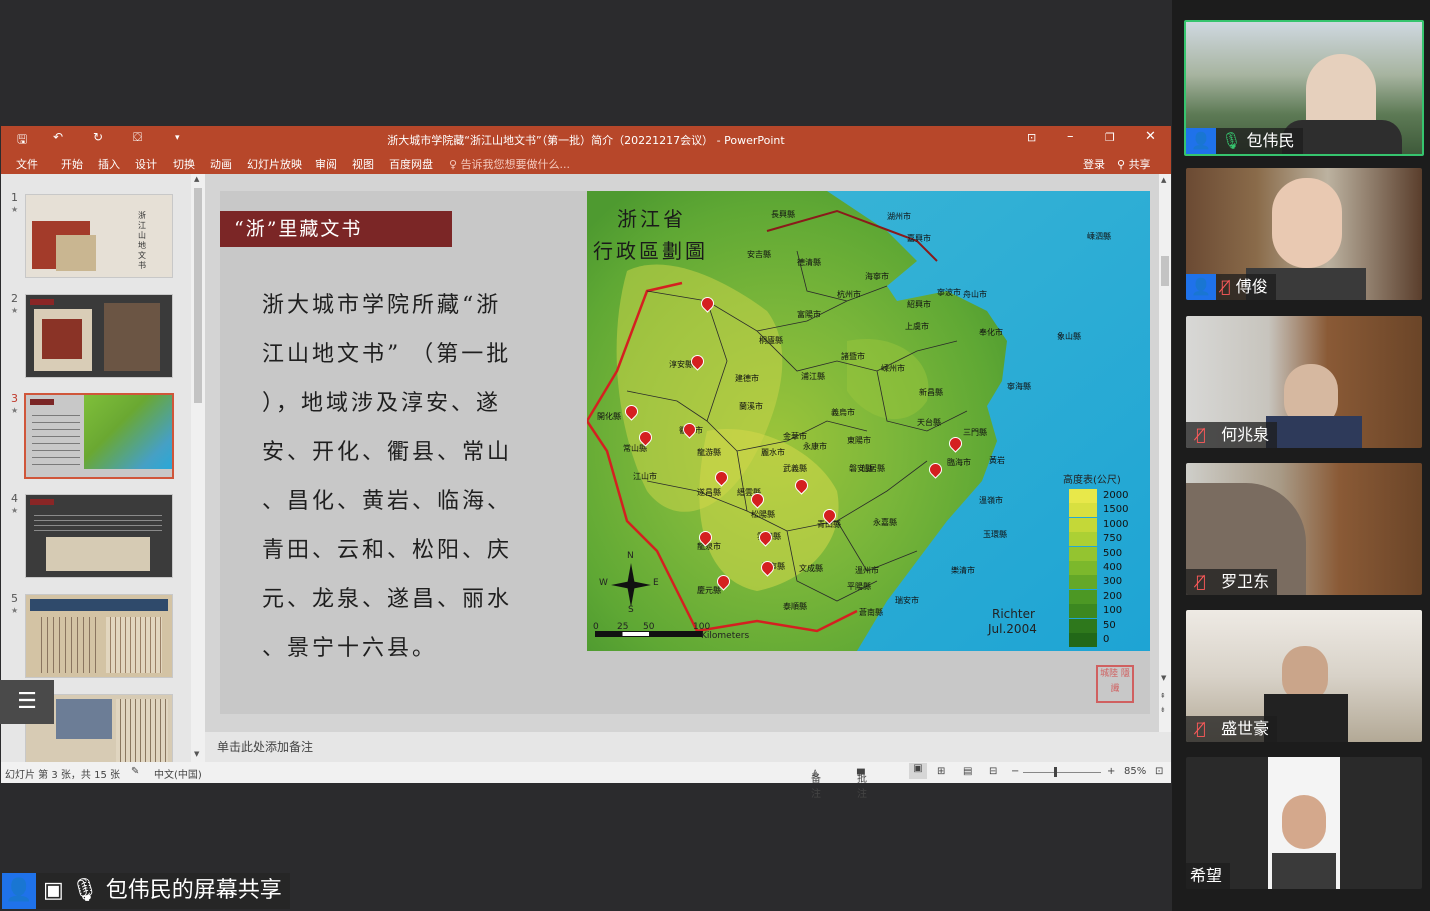 The width and height of the screenshot is (1430, 911). What do you see at coordinates (688, 747) in the screenshot?
I see `notes-pane: 单击此处添加备注` at bounding box center [688, 747].